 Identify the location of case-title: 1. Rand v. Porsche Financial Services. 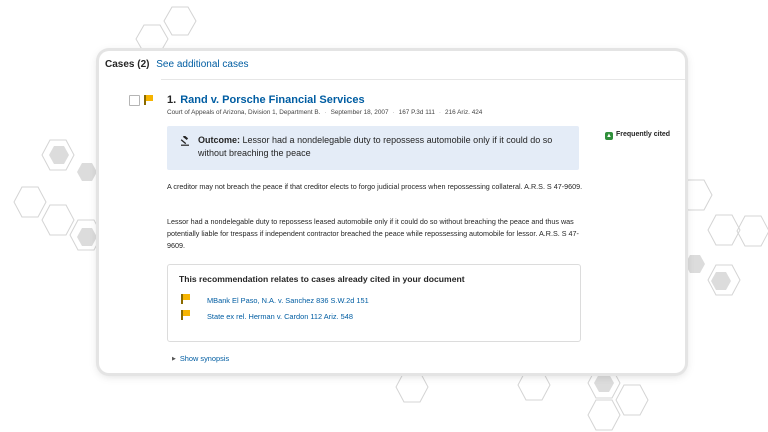
(266, 100).